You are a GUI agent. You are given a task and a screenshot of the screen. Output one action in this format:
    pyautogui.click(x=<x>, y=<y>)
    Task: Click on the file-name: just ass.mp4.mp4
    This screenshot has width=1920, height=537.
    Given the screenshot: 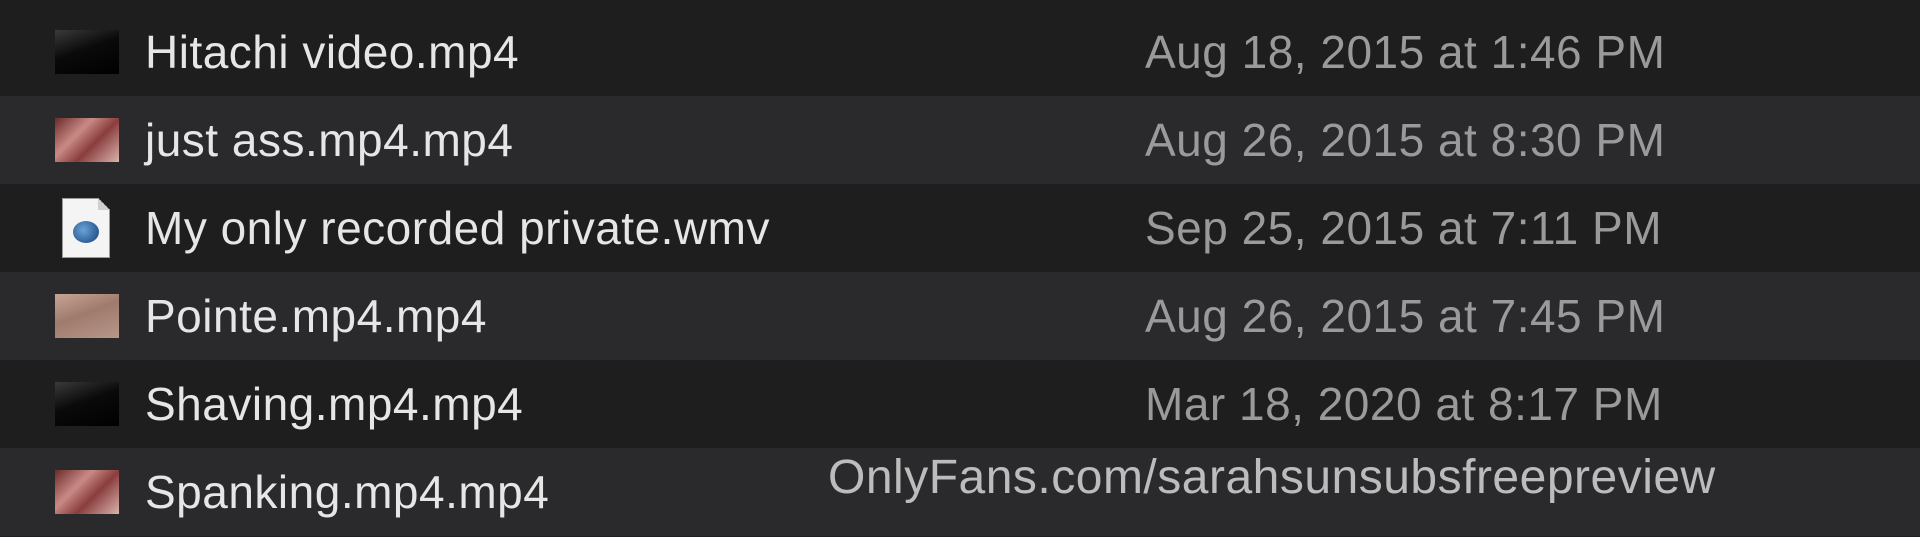 What is the action you would take?
    pyautogui.click(x=329, y=140)
    